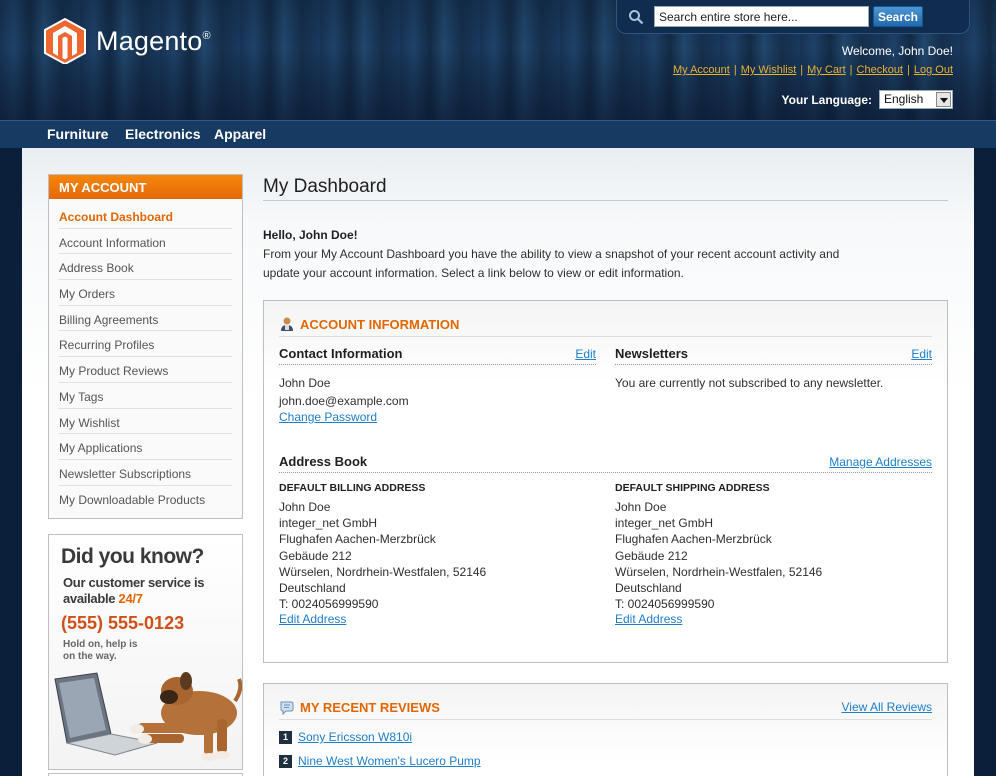  I want to click on logo-text: Magento, so click(149, 40).